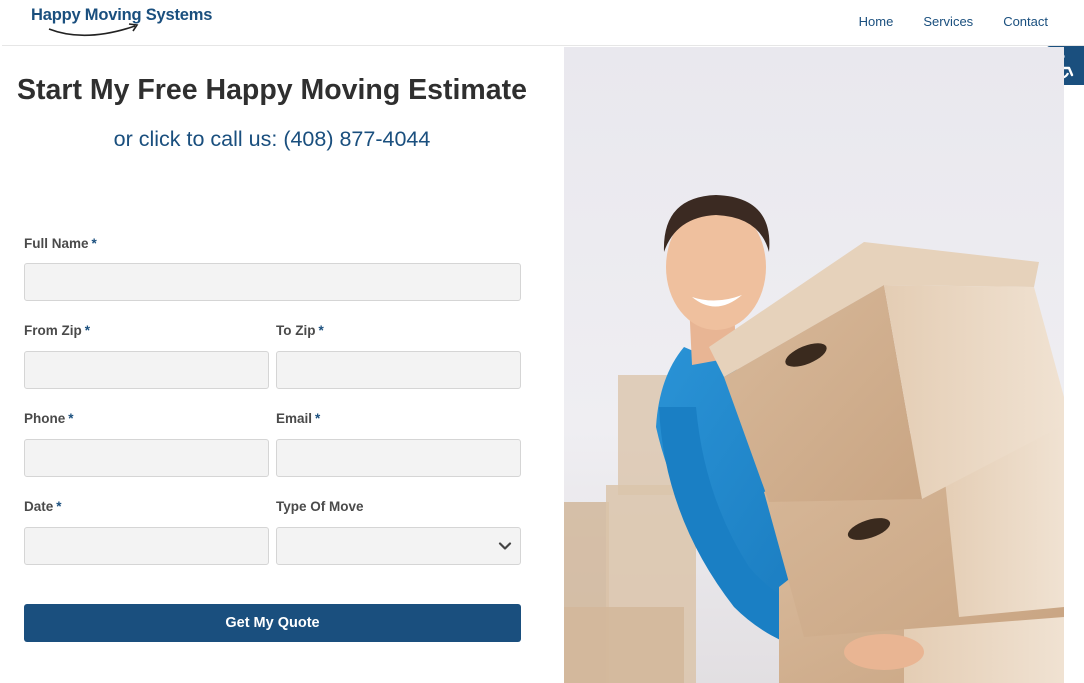 The image size is (1084, 683). I want to click on to-zip-field, so click(398, 370).